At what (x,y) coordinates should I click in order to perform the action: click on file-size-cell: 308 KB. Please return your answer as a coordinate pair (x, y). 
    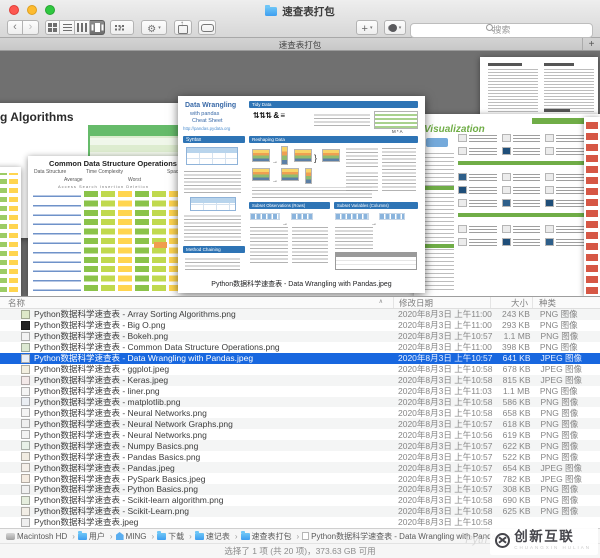
    Looking at the image, I should click on (516, 489).